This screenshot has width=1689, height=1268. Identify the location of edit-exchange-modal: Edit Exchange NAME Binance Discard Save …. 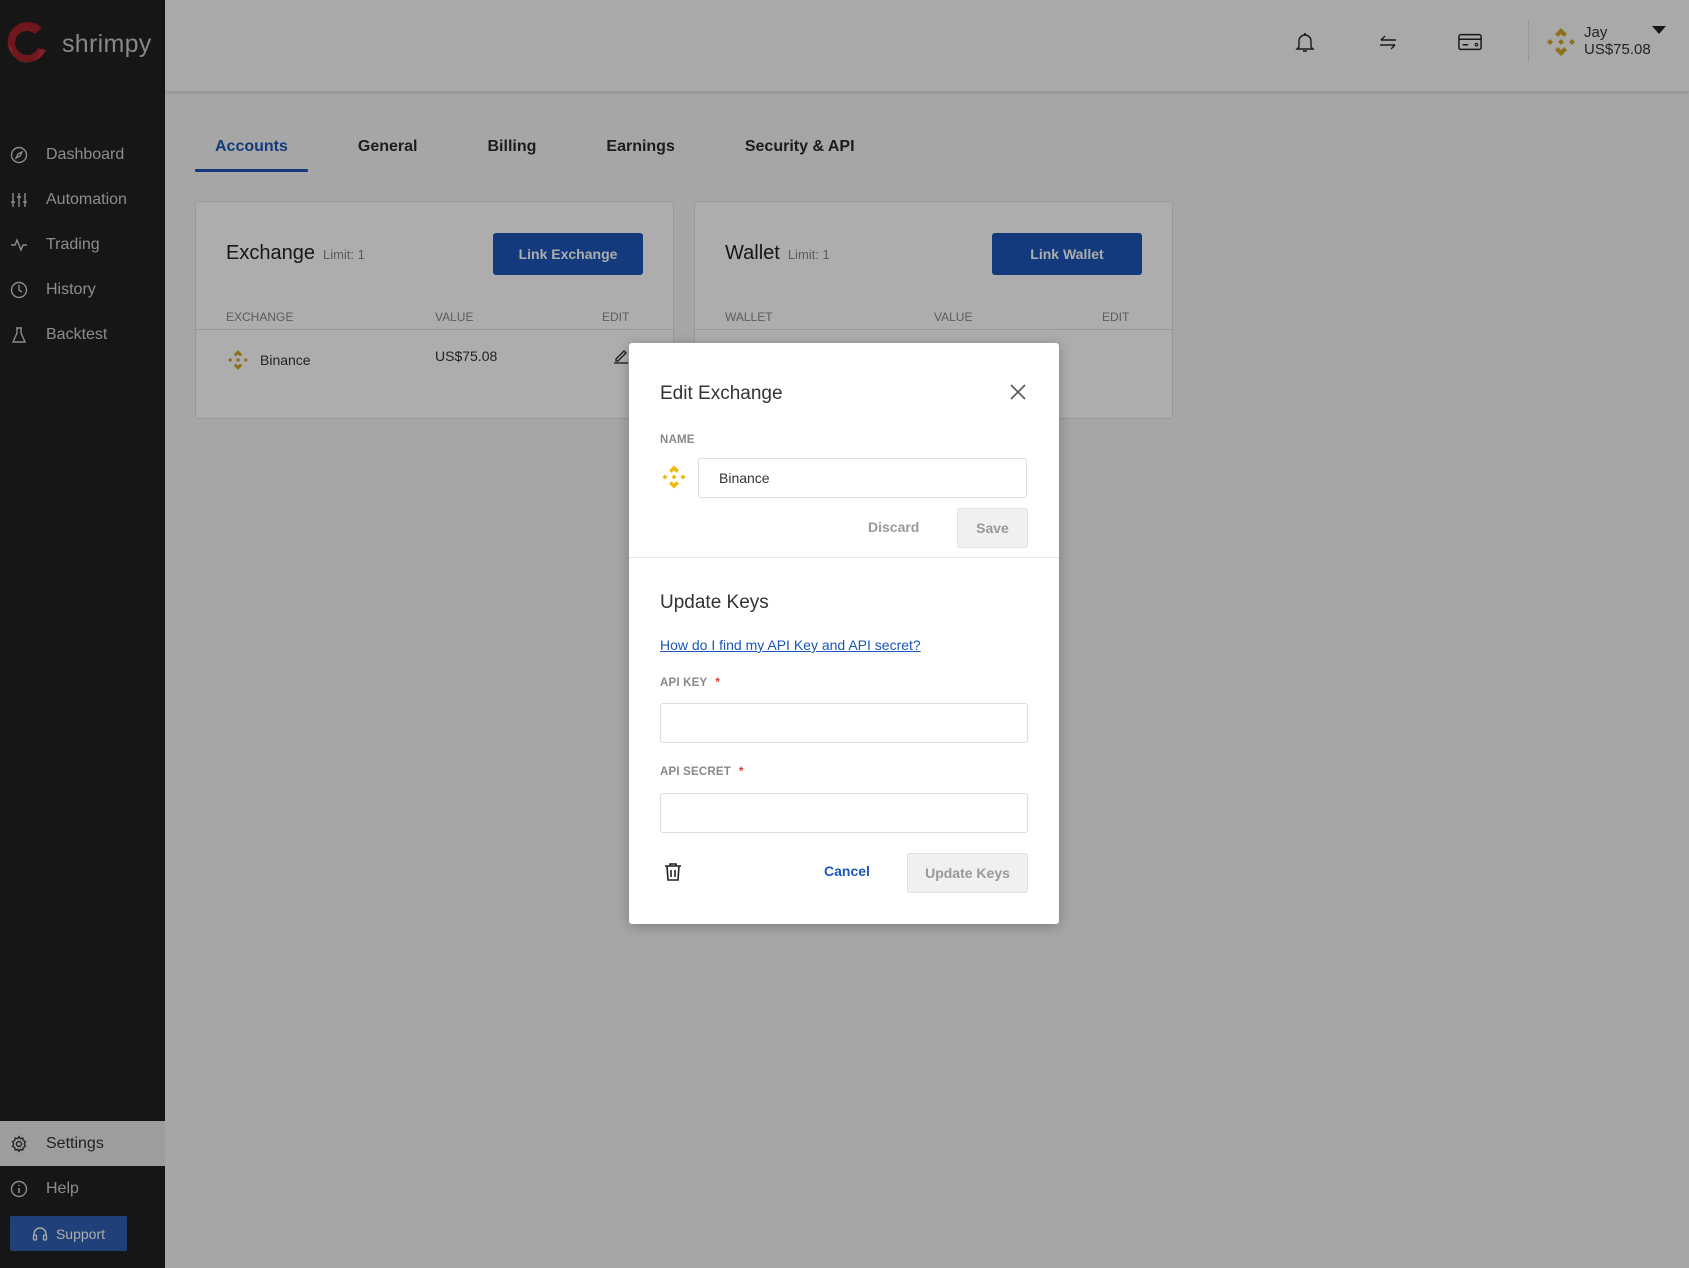
(844, 633).